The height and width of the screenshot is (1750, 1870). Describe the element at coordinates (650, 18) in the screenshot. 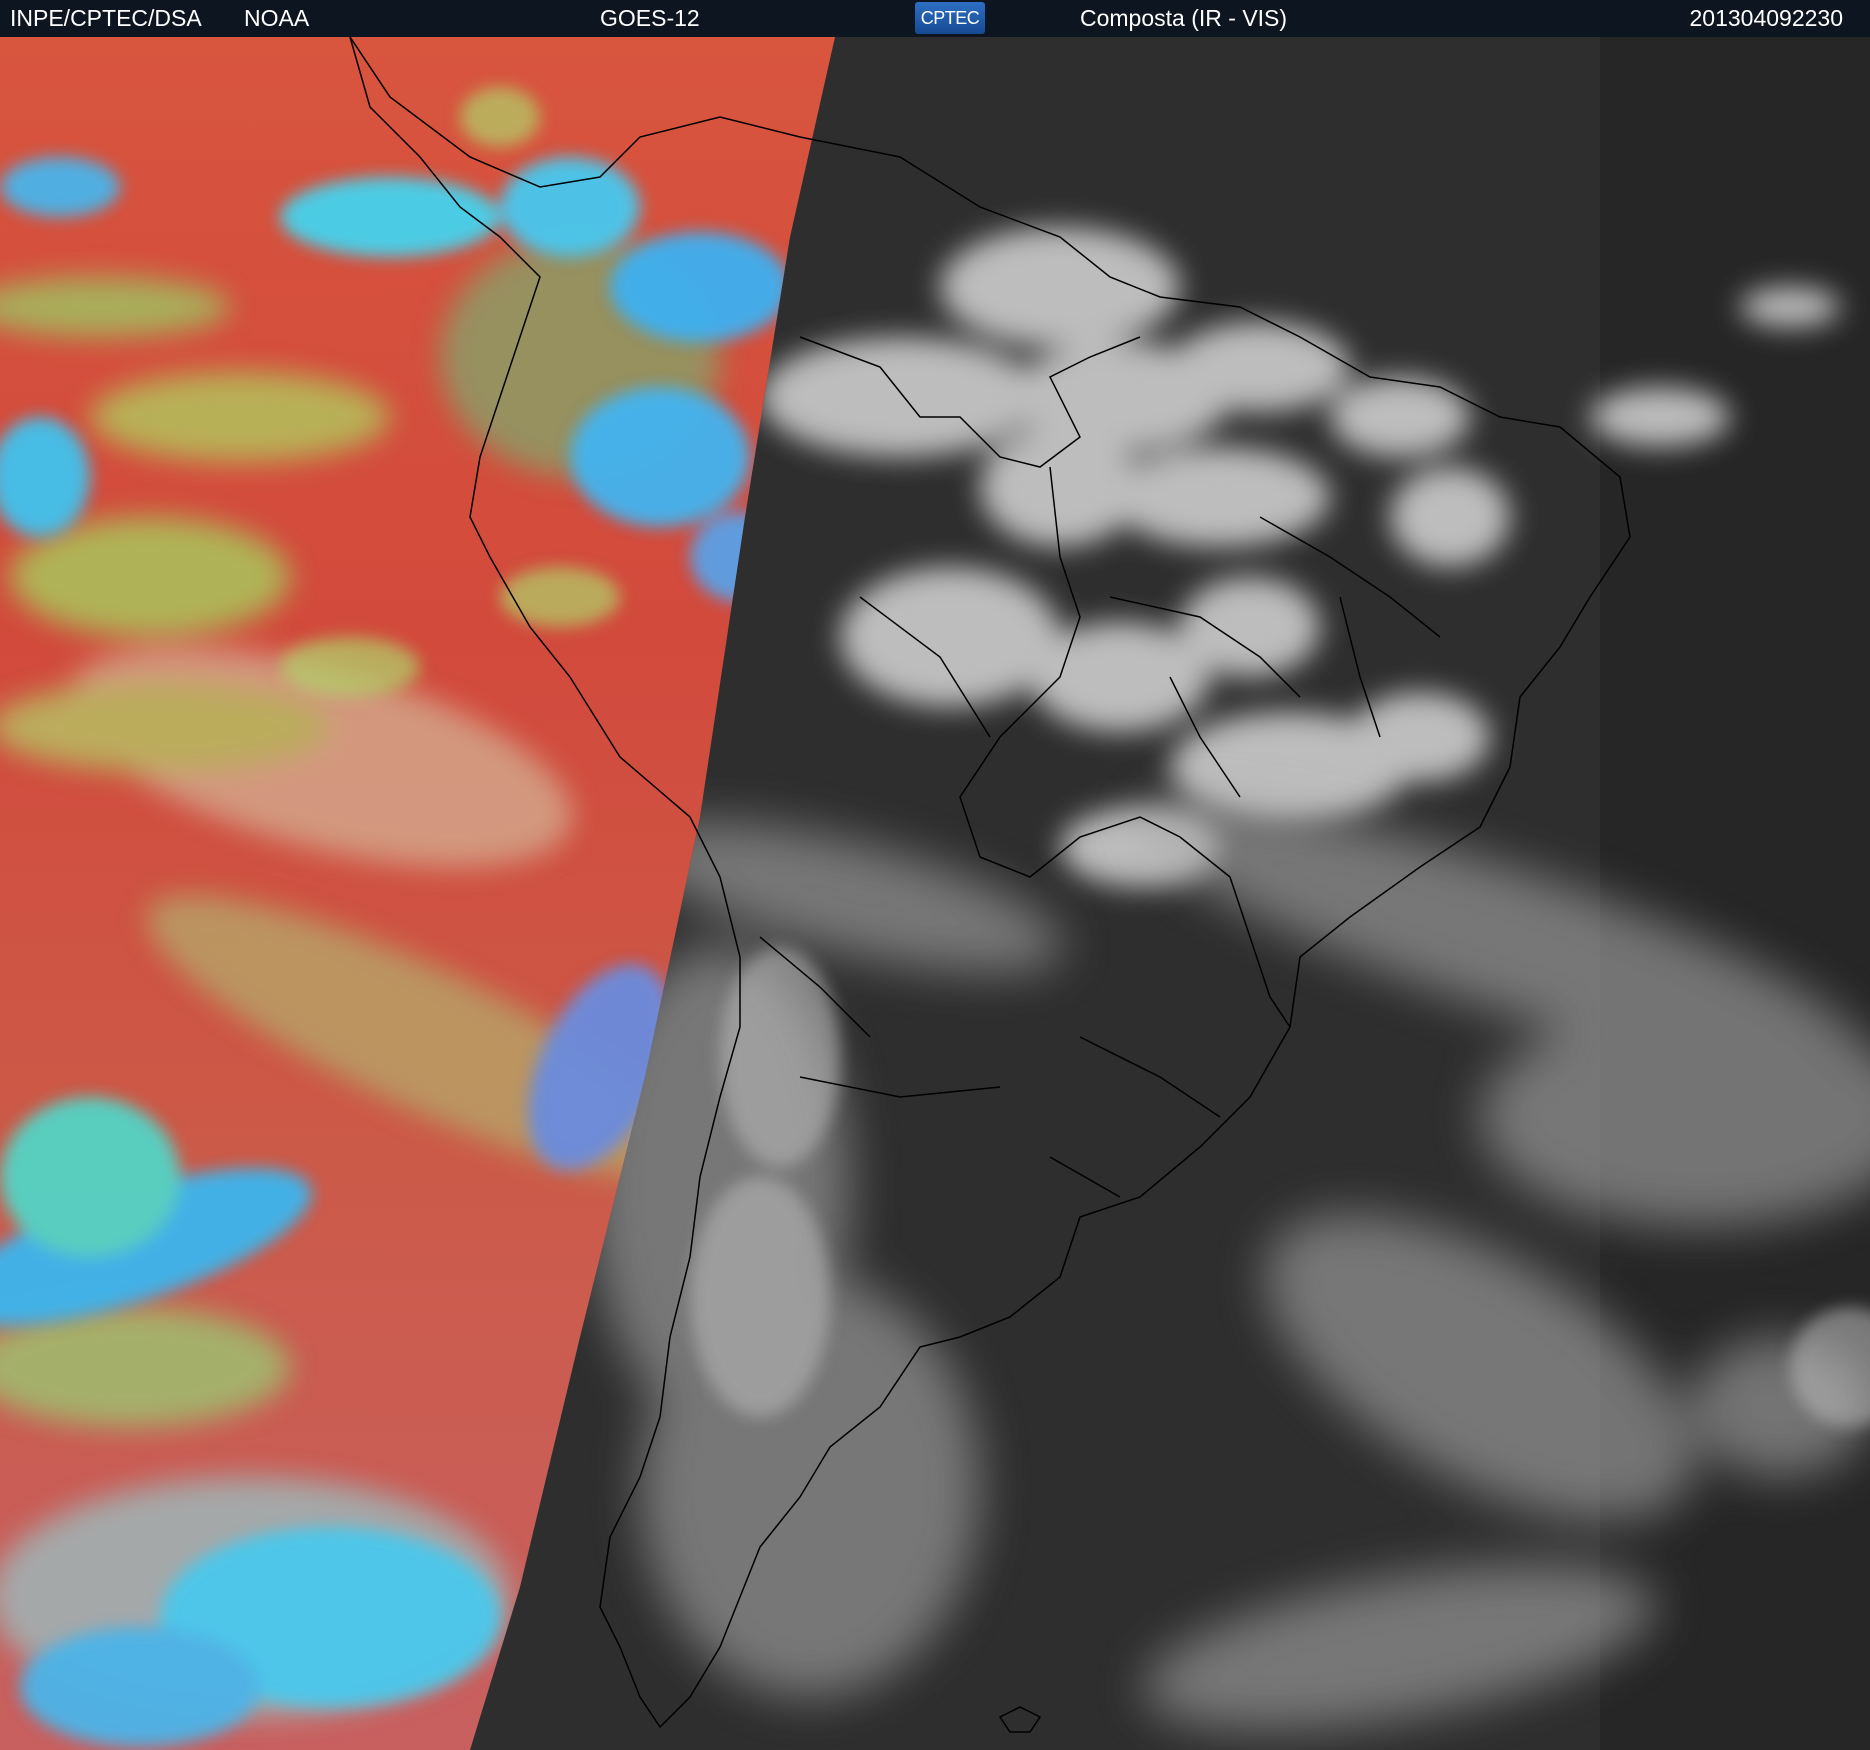

I see `satellite-label: GOES-12` at that location.